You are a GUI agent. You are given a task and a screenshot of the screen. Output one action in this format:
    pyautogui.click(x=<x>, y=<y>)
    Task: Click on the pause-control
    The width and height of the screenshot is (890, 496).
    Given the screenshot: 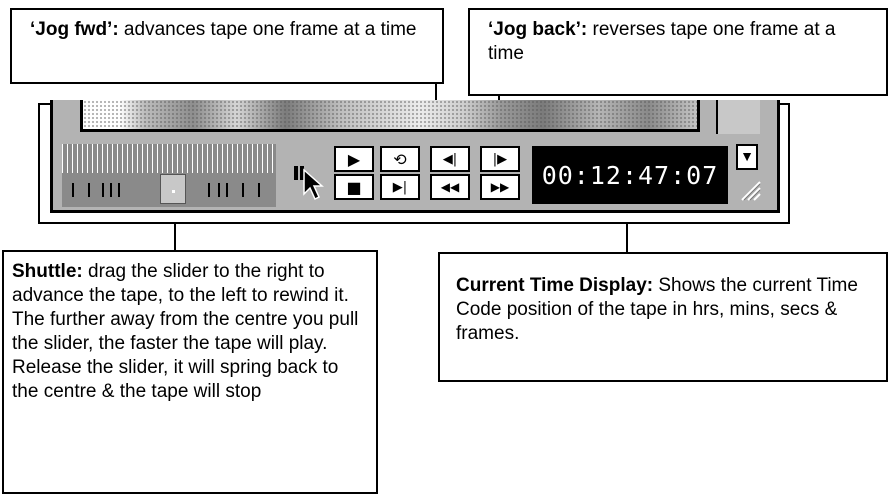 What is the action you would take?
    pyautogui.click(x=308, y=175)
    